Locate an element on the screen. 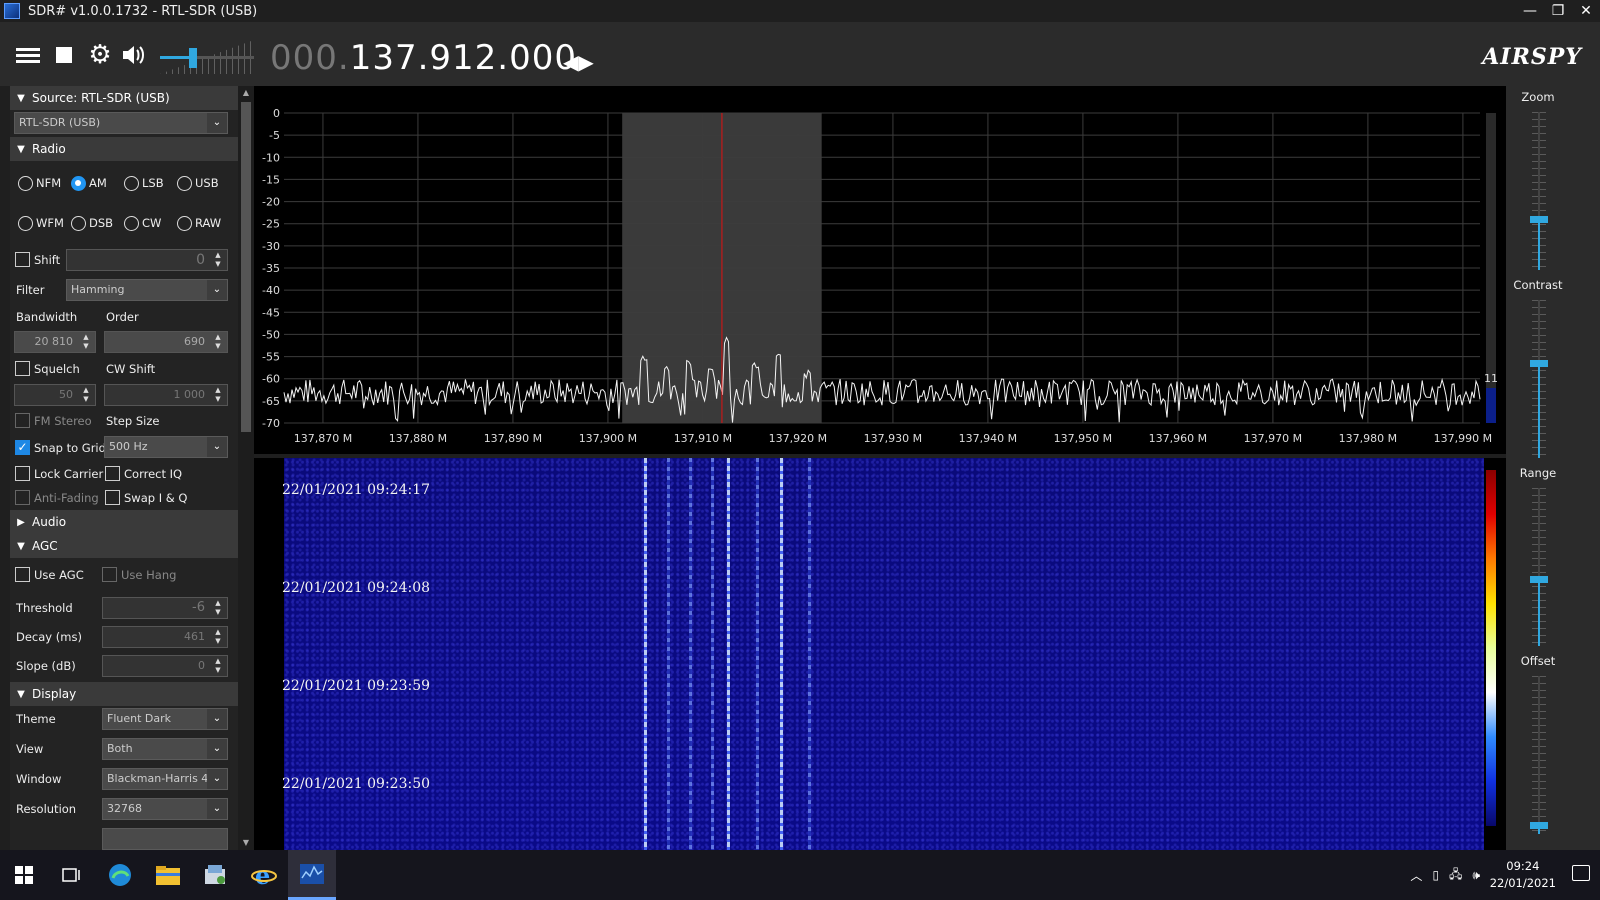  theme-select: Fluent Dark ⌄ is located at coordinates (165, 719).